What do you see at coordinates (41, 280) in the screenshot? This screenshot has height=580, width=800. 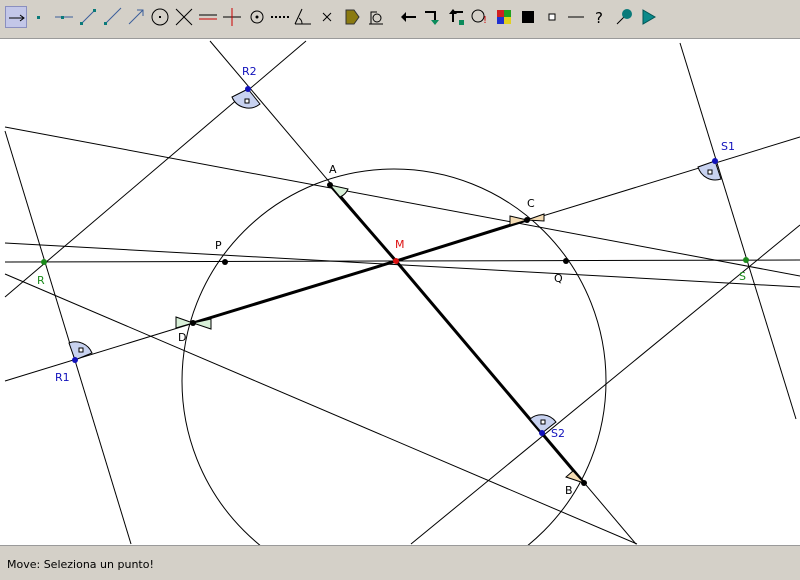 I see `label-r: R` at bounding box center [41, 280].